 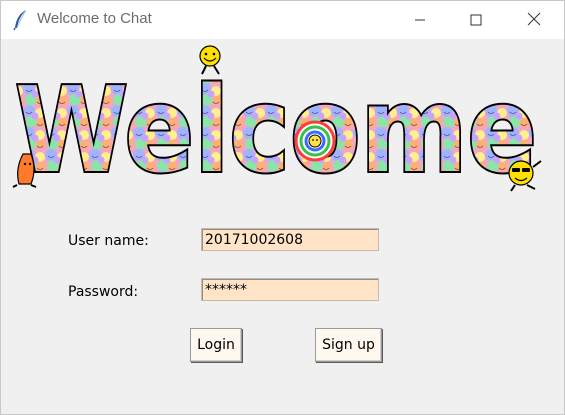 I want to click on window-title: Welcome to Chat, so click(x=94, y=18).